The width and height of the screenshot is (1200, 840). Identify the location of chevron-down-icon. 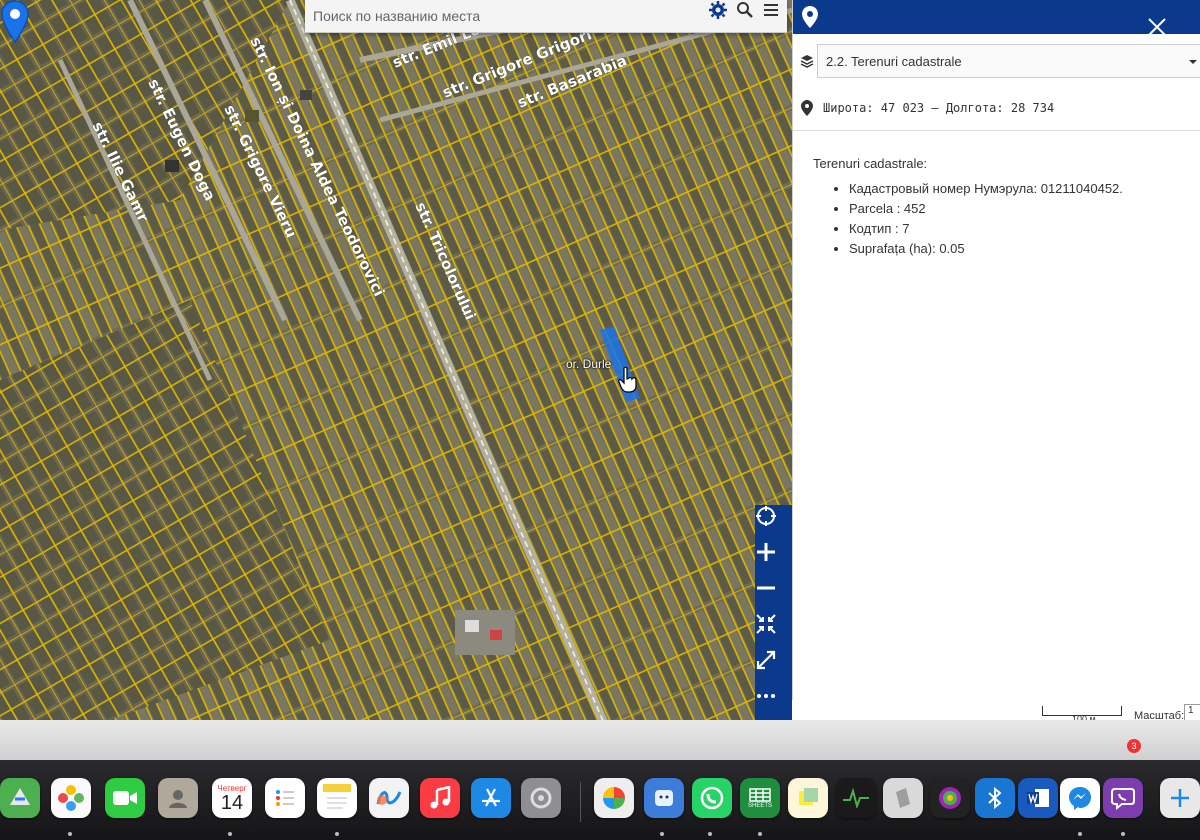
(1193, 62).